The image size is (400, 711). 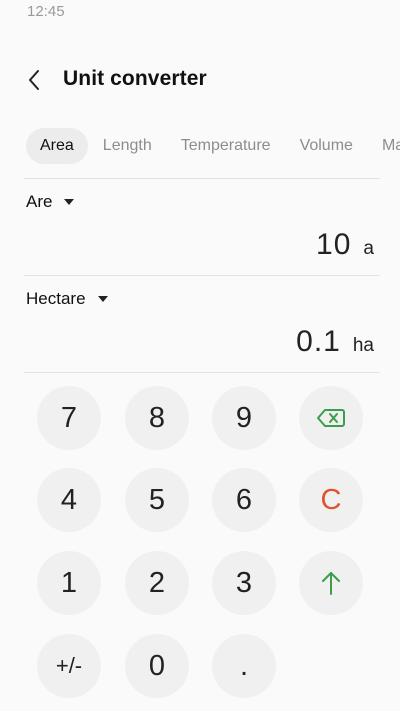 I want to click on arrow-up-icon, so click(x=331, y=583).